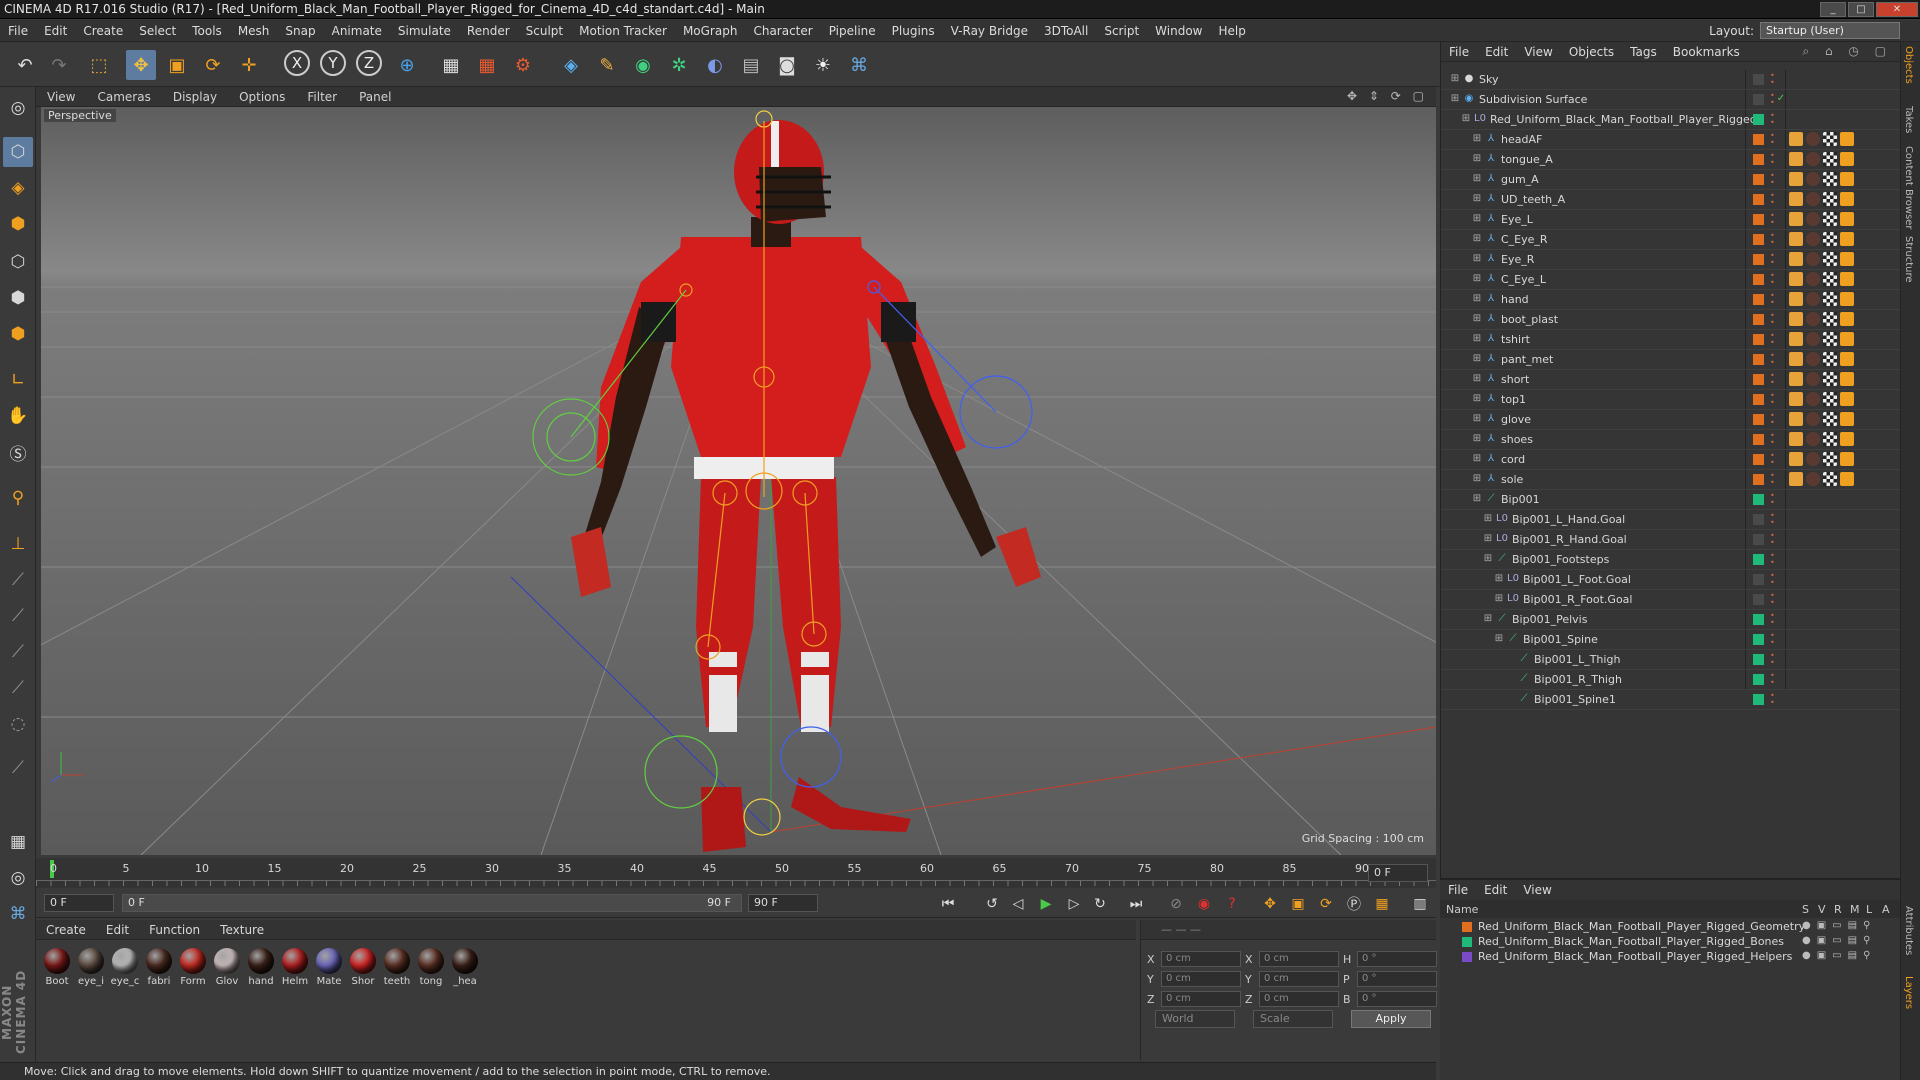  I want to click on expand-toggle-icon, so click(1510, 679).